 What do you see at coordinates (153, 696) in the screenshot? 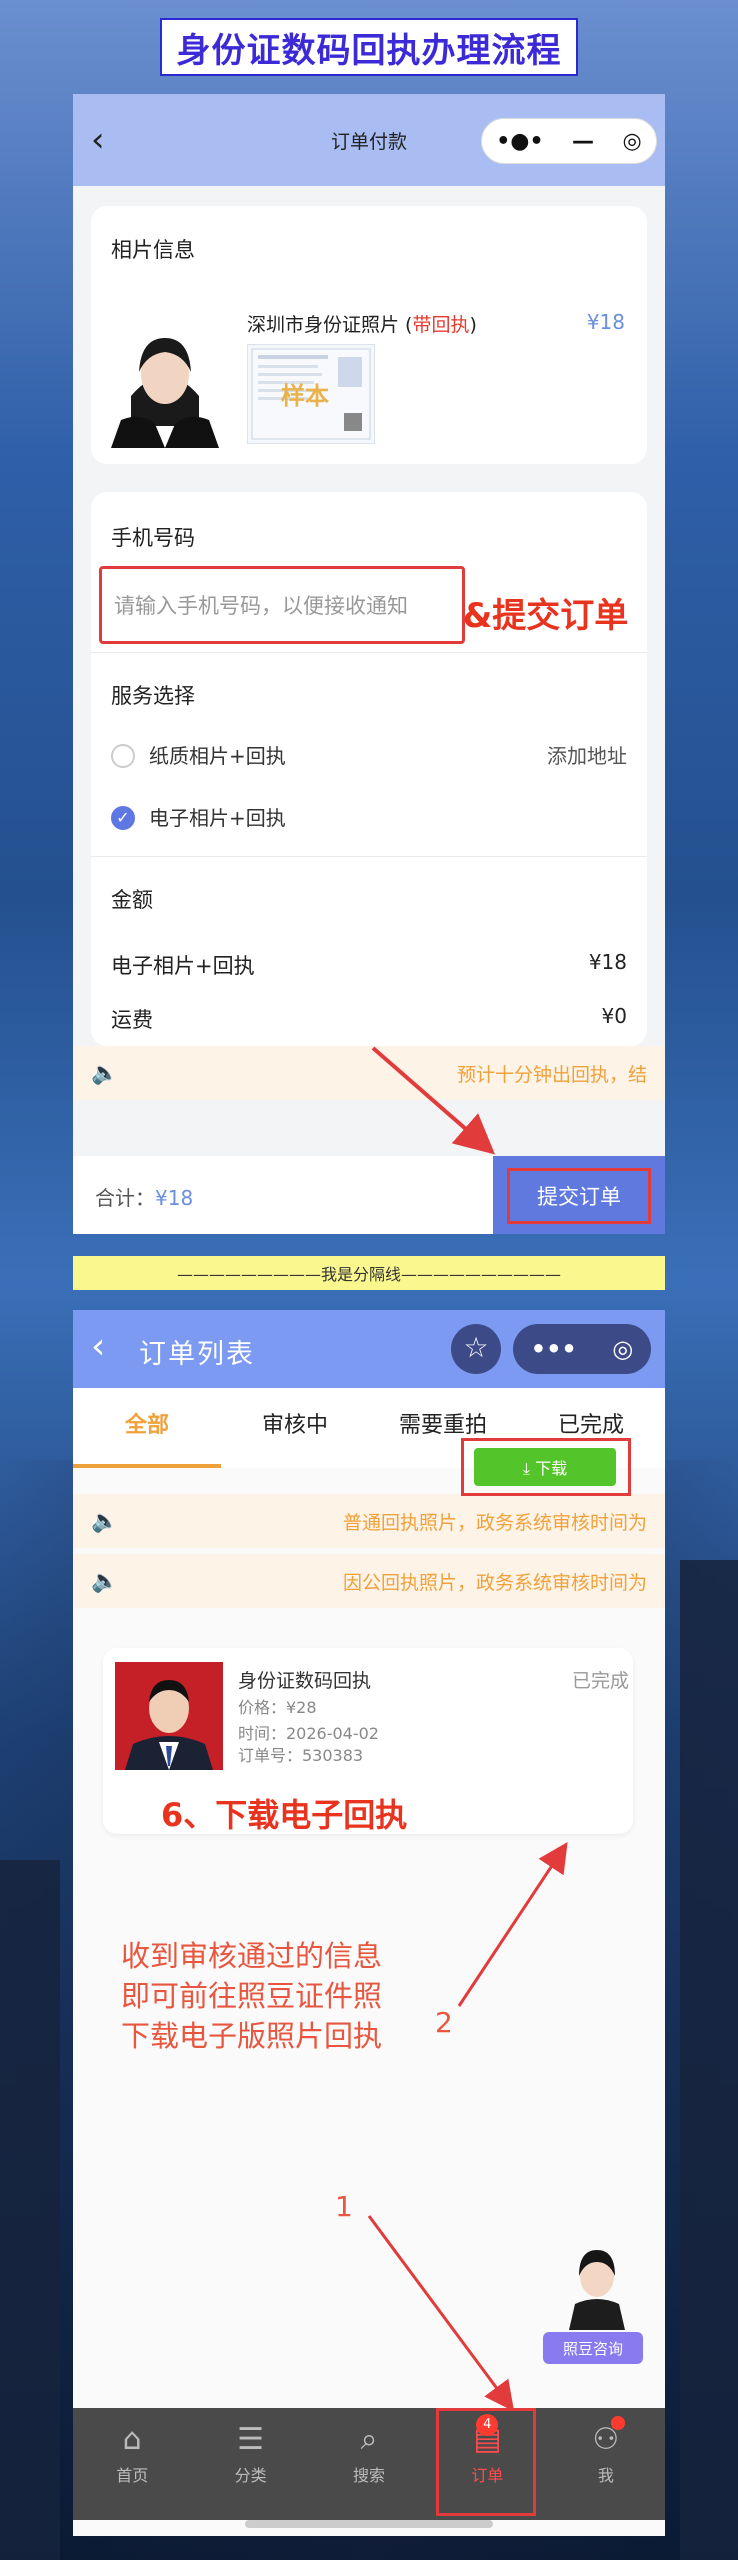
I see `service-label: 服务选择` at bounding box center [153, 696].